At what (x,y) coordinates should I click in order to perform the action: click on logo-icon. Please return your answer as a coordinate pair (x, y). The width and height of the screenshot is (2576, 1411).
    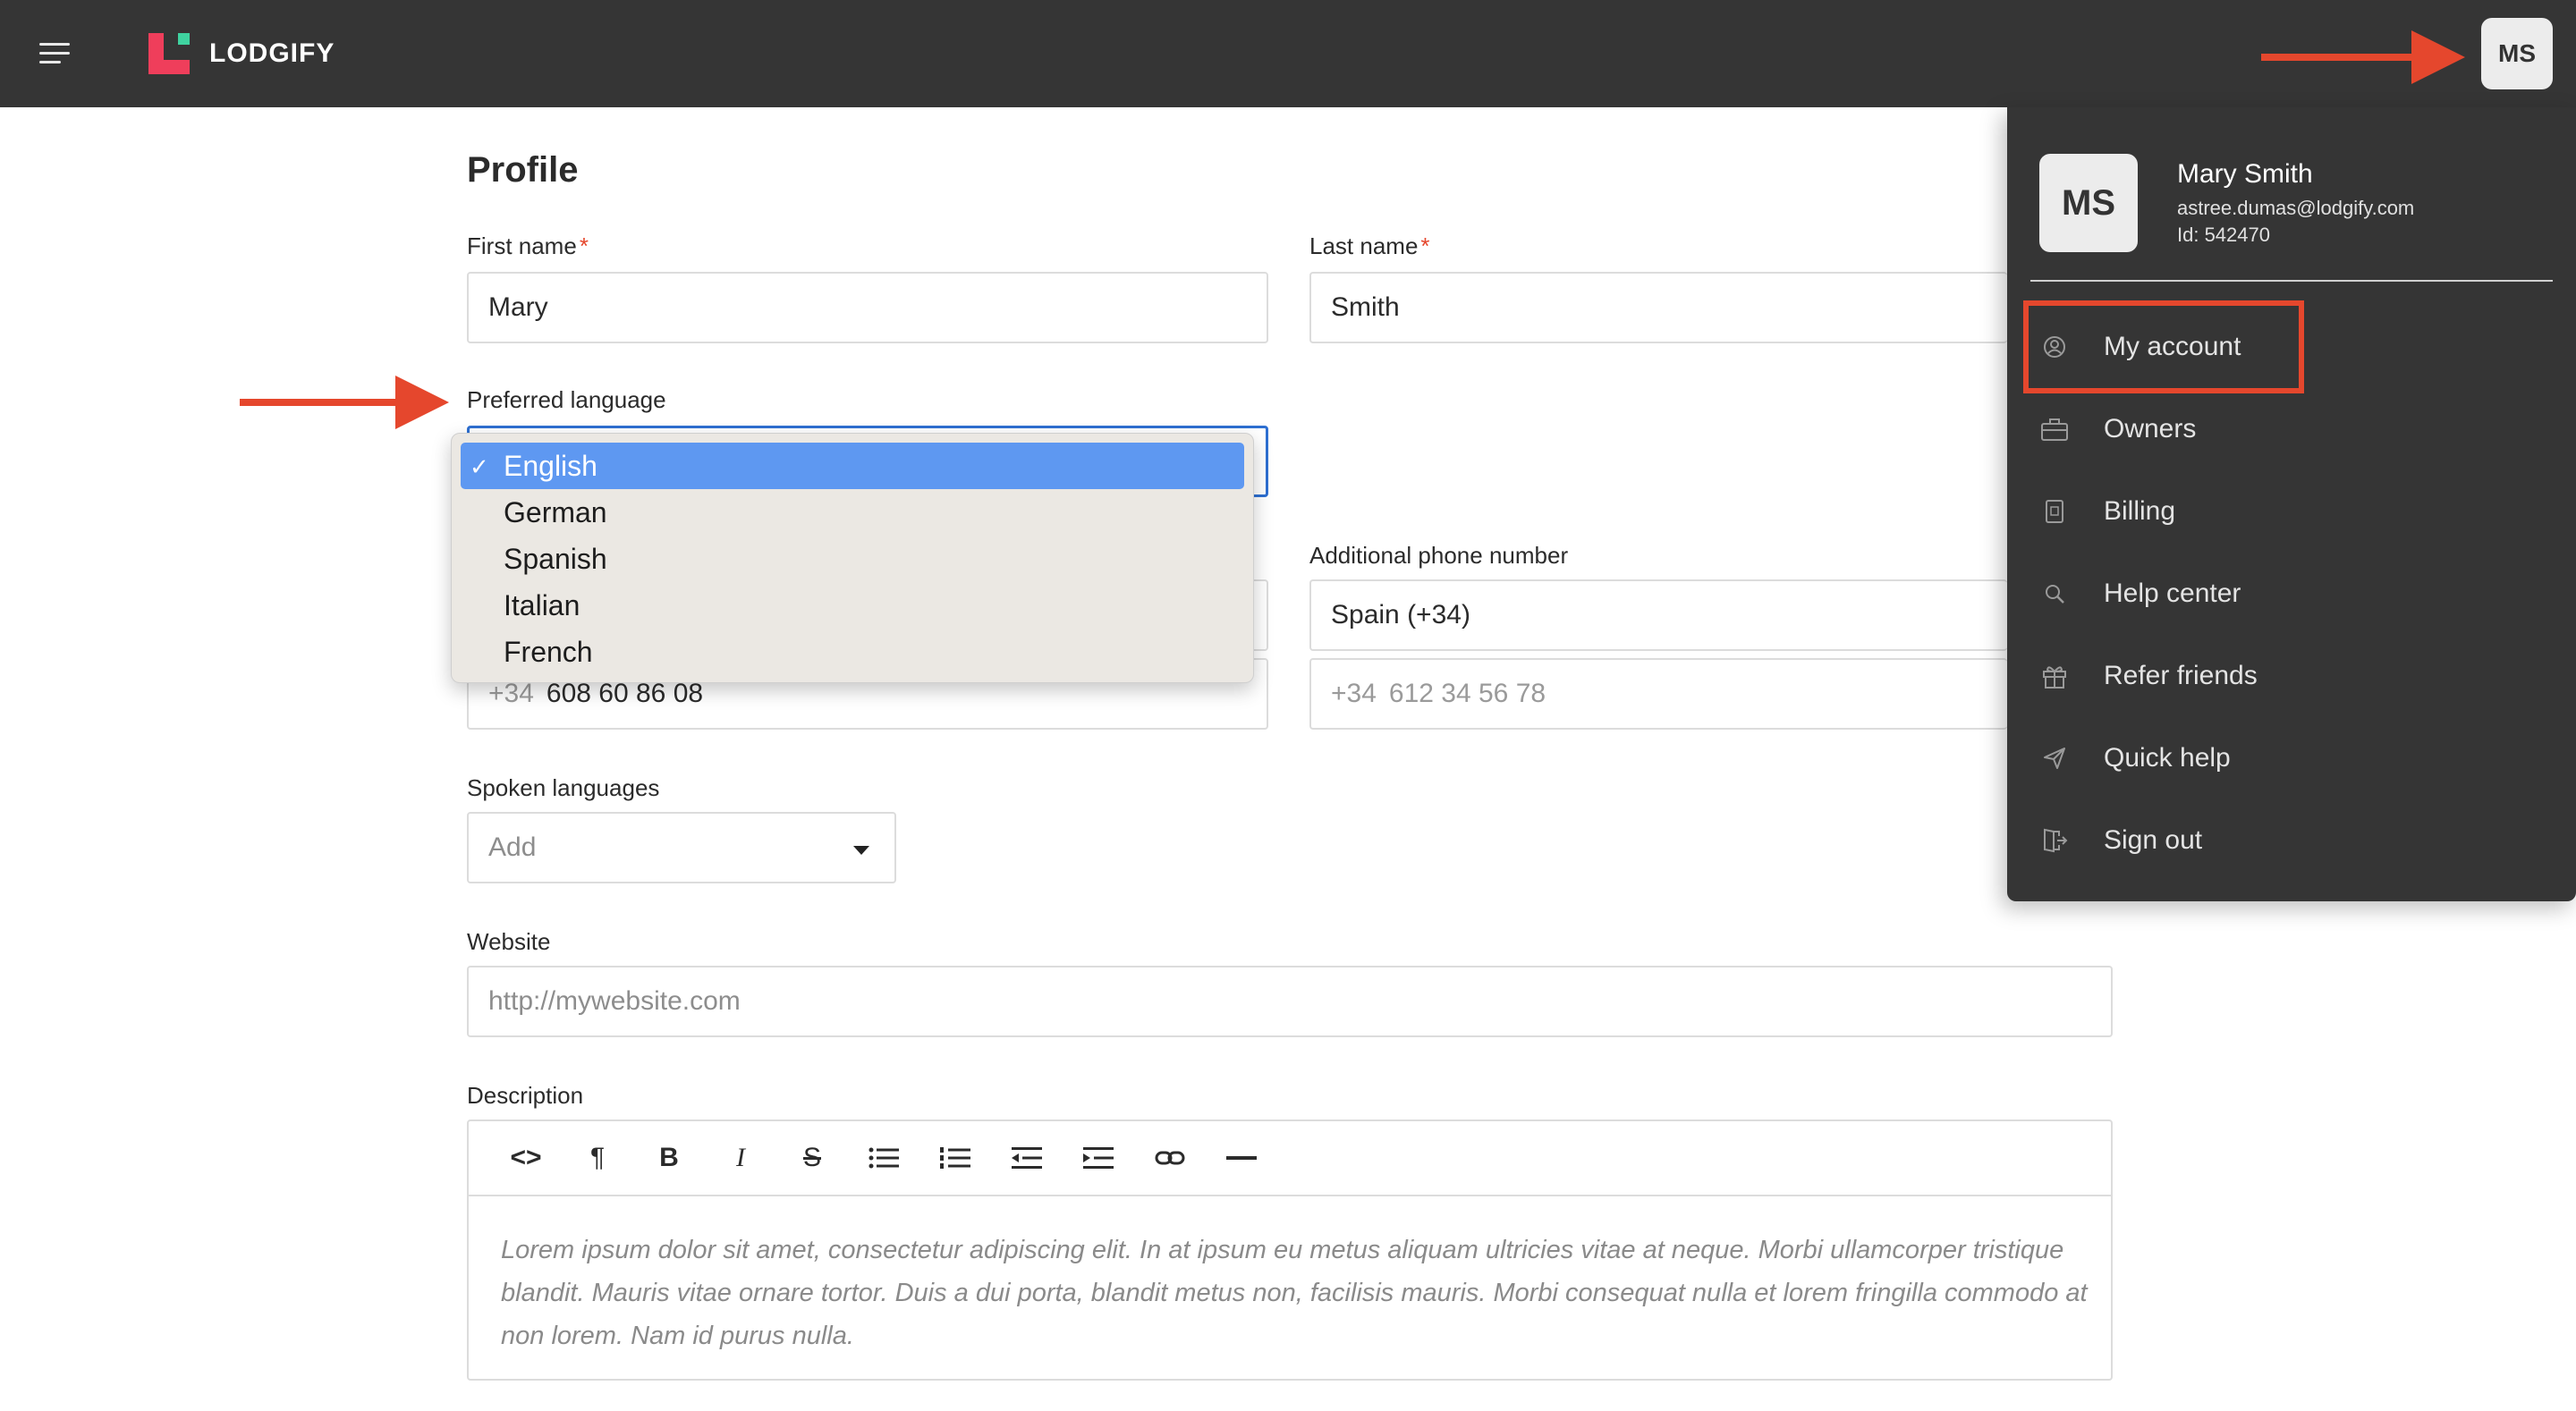
    Looking at the image, I should click on (169, 54).